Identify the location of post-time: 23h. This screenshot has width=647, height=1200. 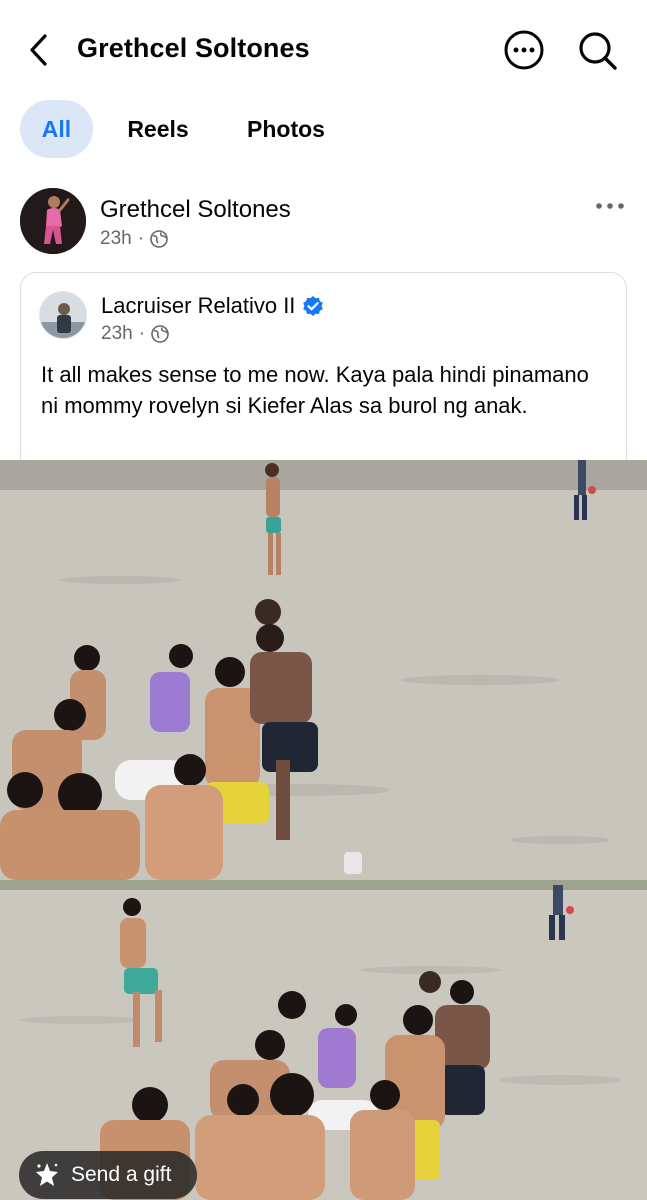
(116, 238).